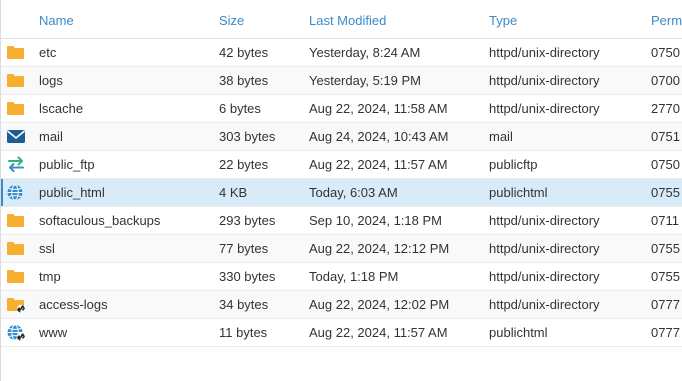 This screenshot has width=682, height=381. What do you see at coordinates (61, 108) in the screenshot?
I see `file-name: lscache` at bounding box center [61, 108].